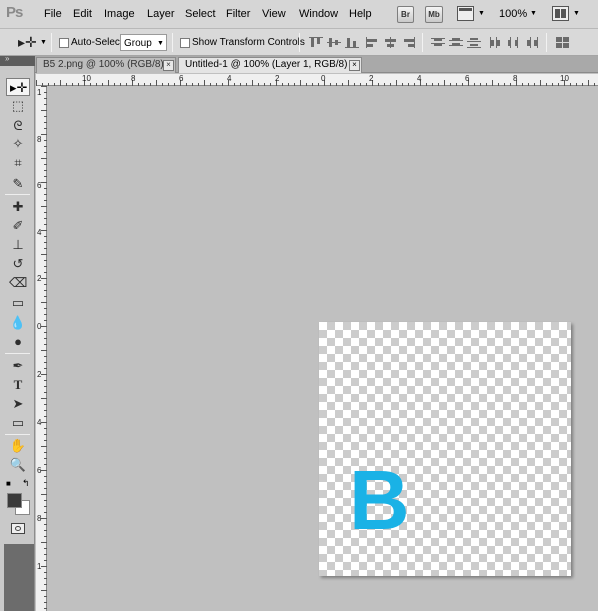  I want to click on auto-align-layers-icon, so click(563, 42).